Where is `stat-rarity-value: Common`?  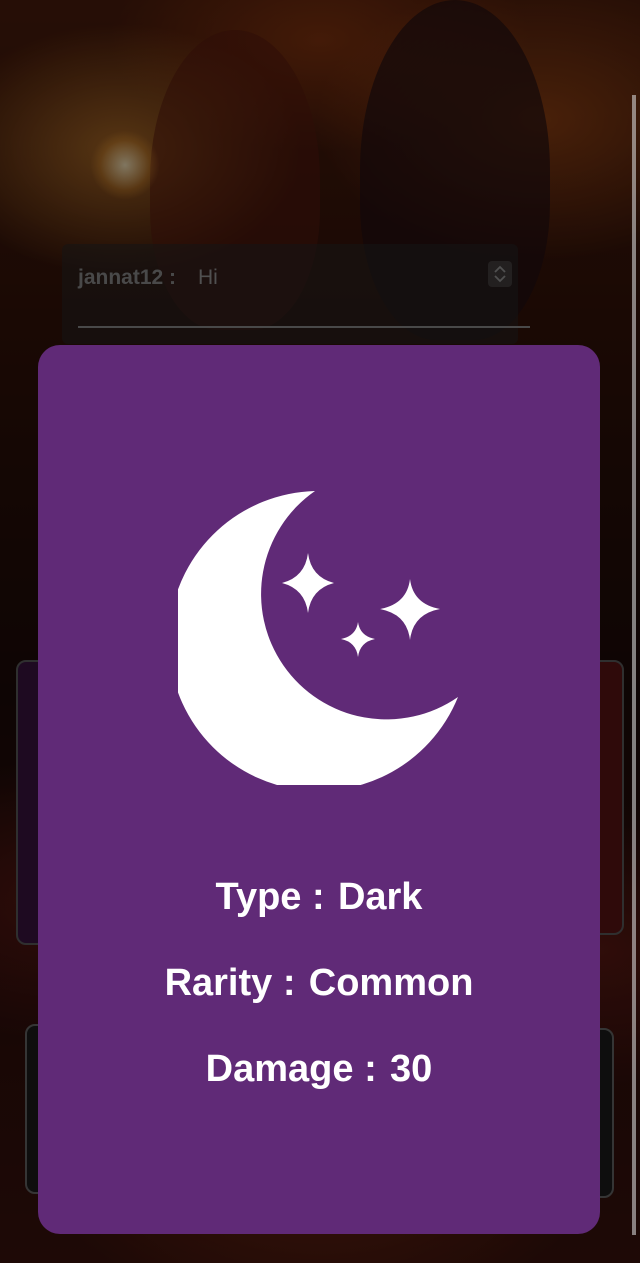
stat-rarity-value: Common is located at coordinates (391, 983).